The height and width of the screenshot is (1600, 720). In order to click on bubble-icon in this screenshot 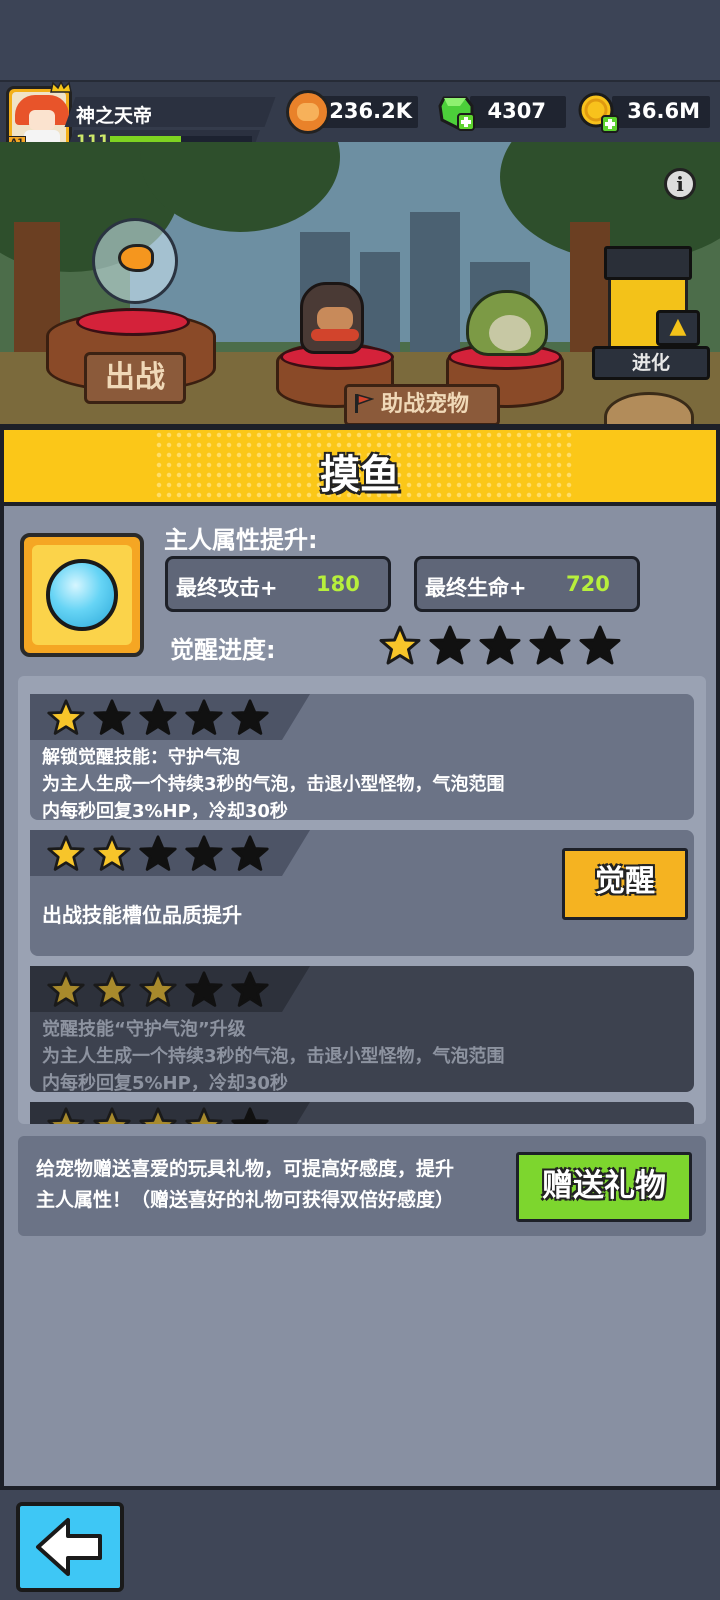, I will do `click(82, 595)`.